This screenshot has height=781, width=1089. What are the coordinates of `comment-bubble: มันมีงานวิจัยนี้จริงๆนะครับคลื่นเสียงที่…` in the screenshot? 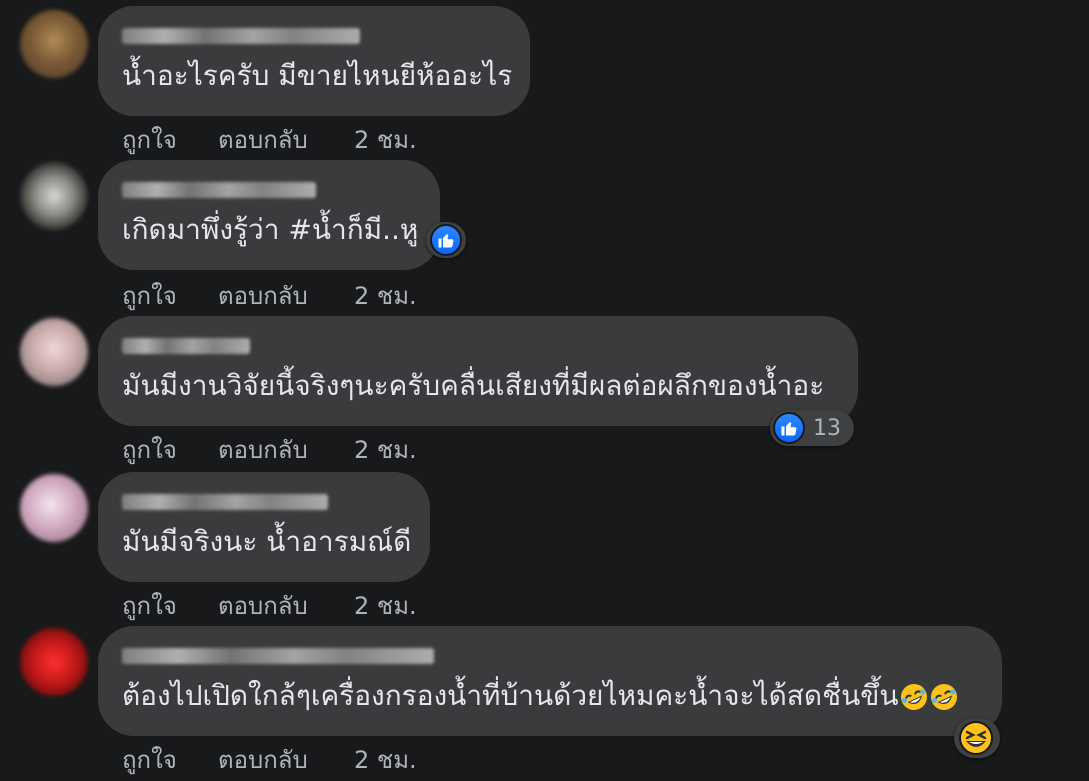 It's located at (478, 371).